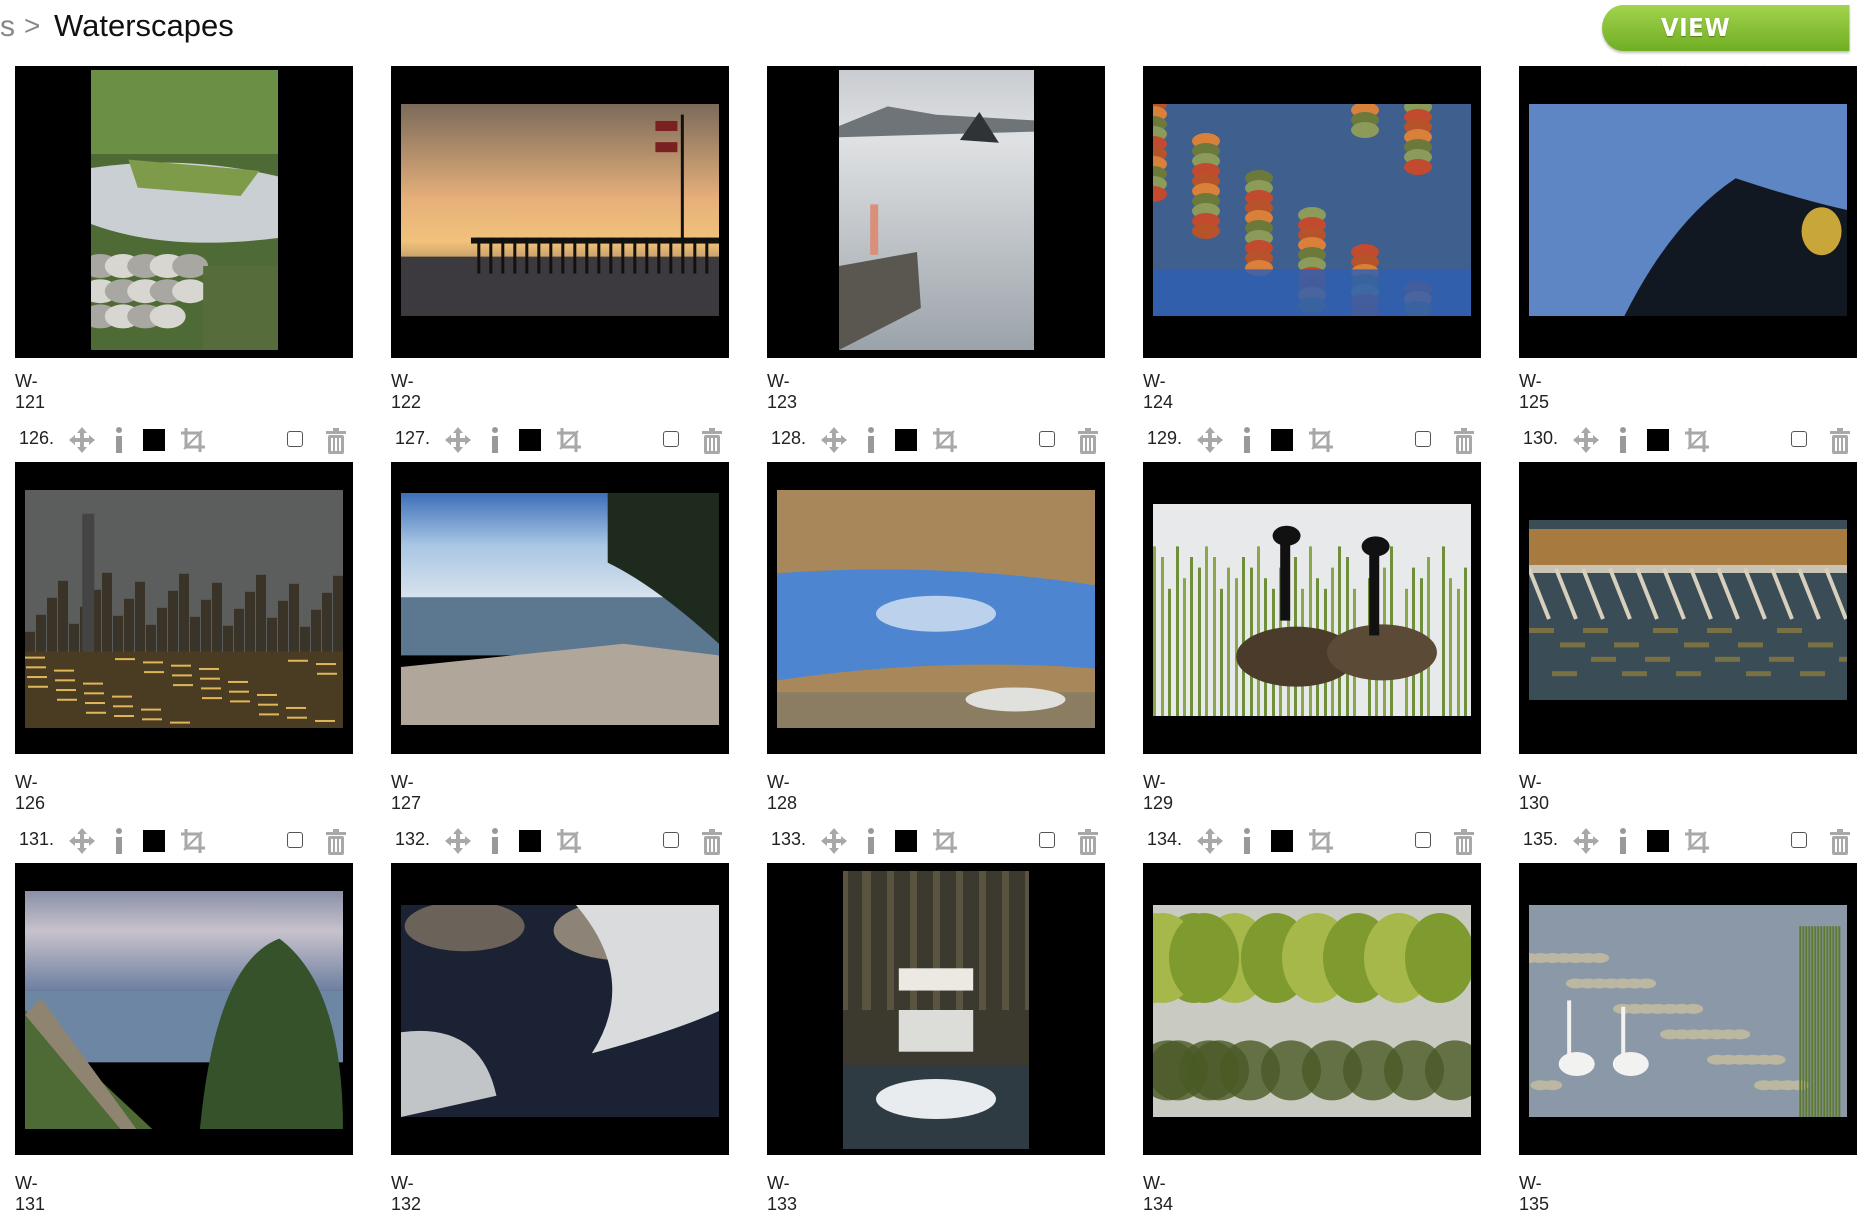 The width and height of the screenshot is (1871, 1215). Describe the element at coordinates (30, 1193) in the screenshot. I see `photo-caption: W-131` at that location.